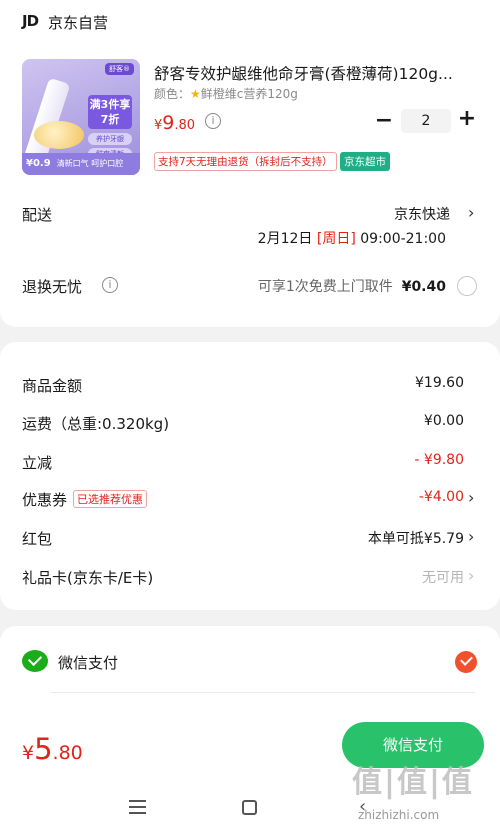 Image resolution: width=500 pixels, height=835 pixels. I want to click on total-decimal: .80, so click(67, 753).